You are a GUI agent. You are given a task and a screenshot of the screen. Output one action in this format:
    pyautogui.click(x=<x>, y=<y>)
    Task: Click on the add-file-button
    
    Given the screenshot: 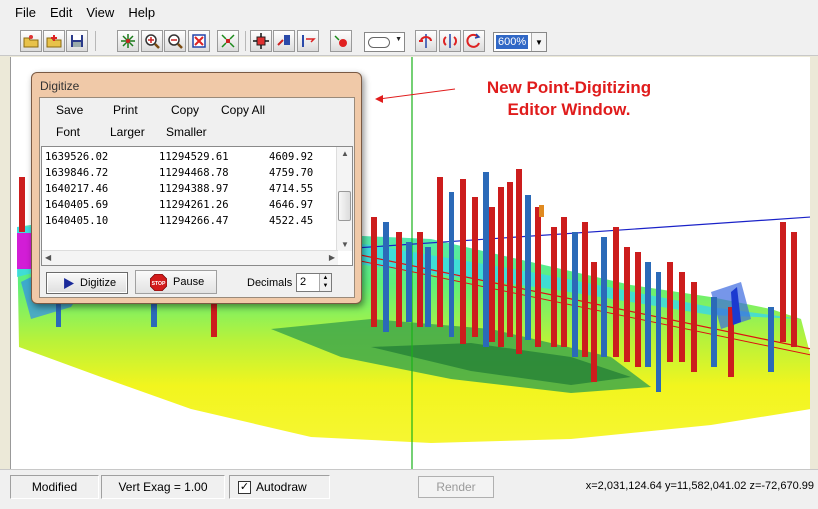 What is the action you would take?
    pyautogui.click(x=54, y=41)
    